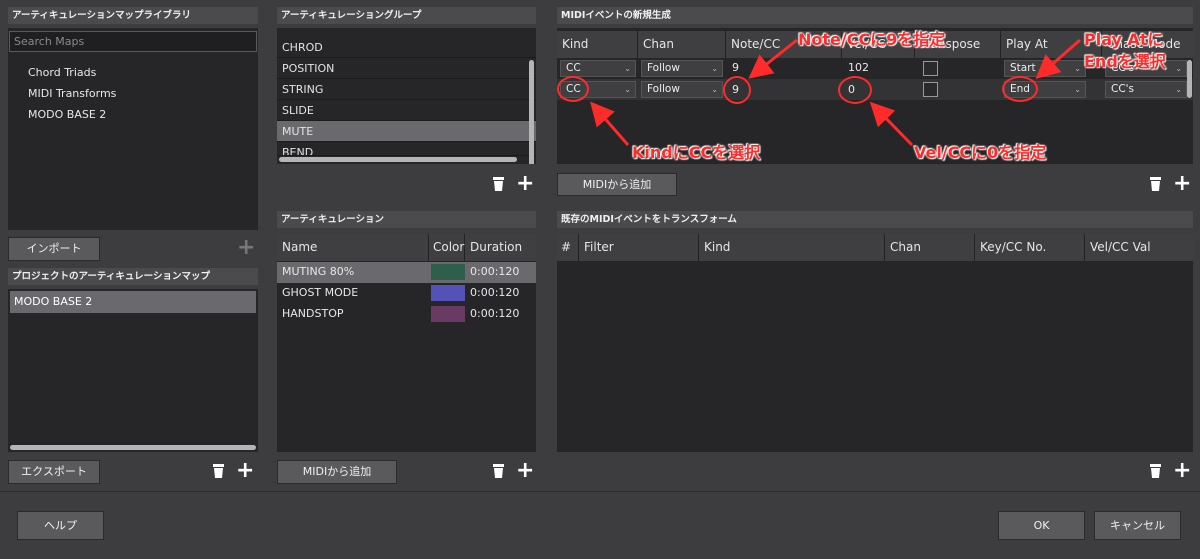 This screenshot has height=559, width=1200. Describe the element at coordinates (1124, 39) in the screenshot. I see `annotation-play-at-1: Play Atに` at that location.